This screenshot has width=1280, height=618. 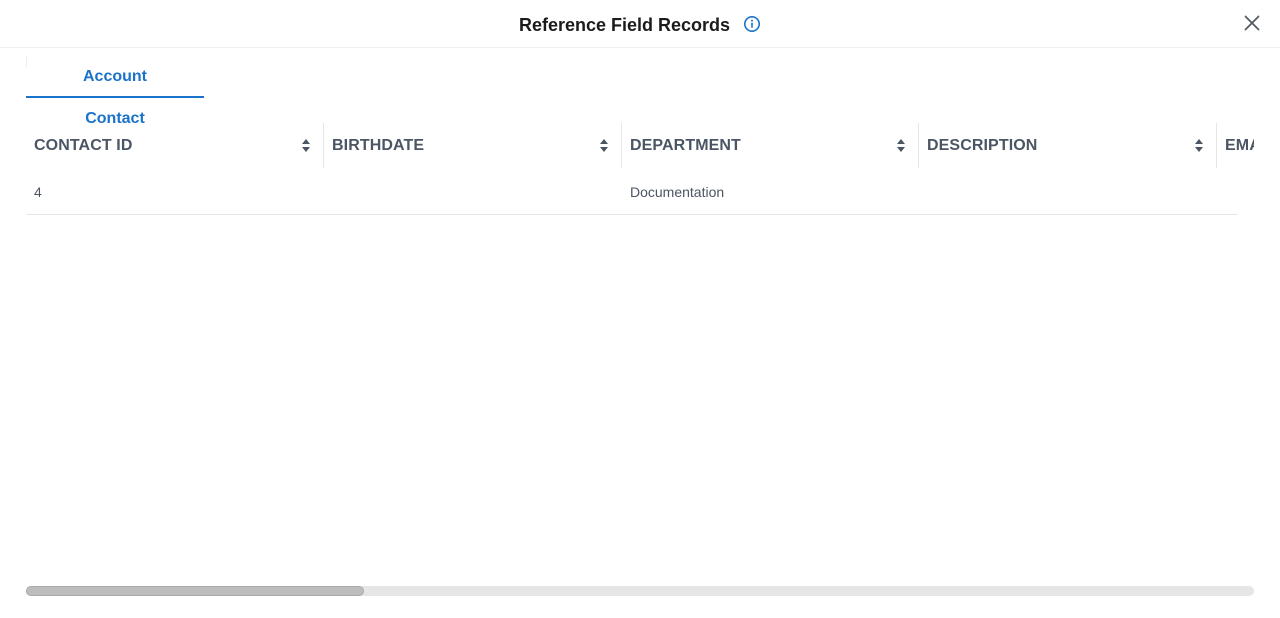 What do you see at coordinates (378, 145) in the screenshot?
I see `column-header-label: BIRTHDATE` at bounding box center [378, 145].